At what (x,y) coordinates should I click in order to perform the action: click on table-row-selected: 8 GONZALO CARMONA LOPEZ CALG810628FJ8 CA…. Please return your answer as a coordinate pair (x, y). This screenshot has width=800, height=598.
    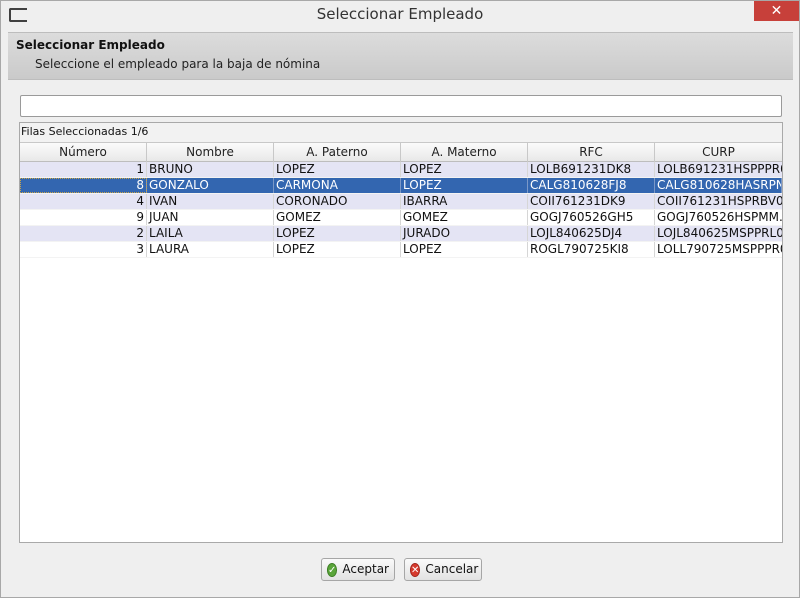
    Looking at the image, I should click on (401, 186).